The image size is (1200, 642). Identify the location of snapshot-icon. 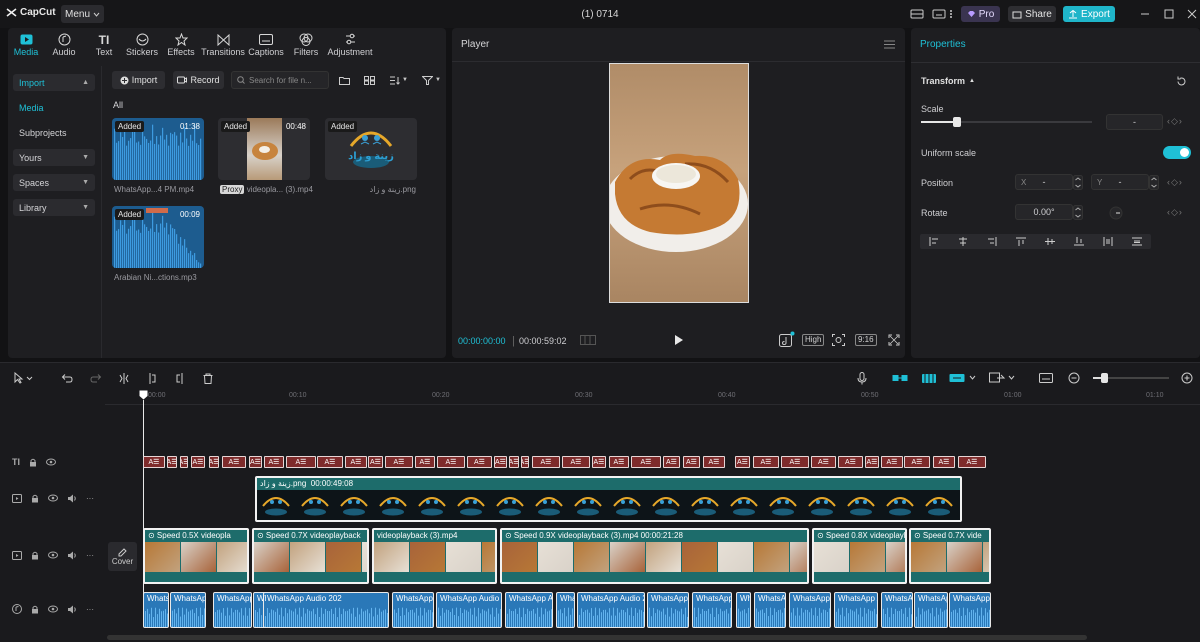
(838, 340).